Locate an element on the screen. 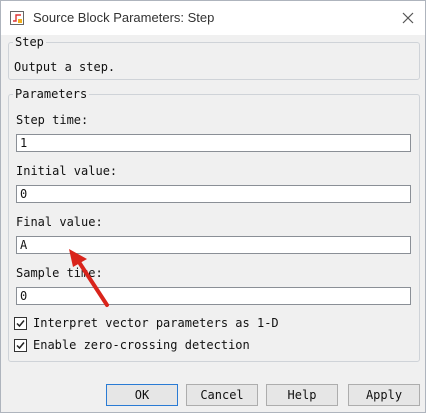  block-description-text: Output a step. is located at coordinates (65, 67).